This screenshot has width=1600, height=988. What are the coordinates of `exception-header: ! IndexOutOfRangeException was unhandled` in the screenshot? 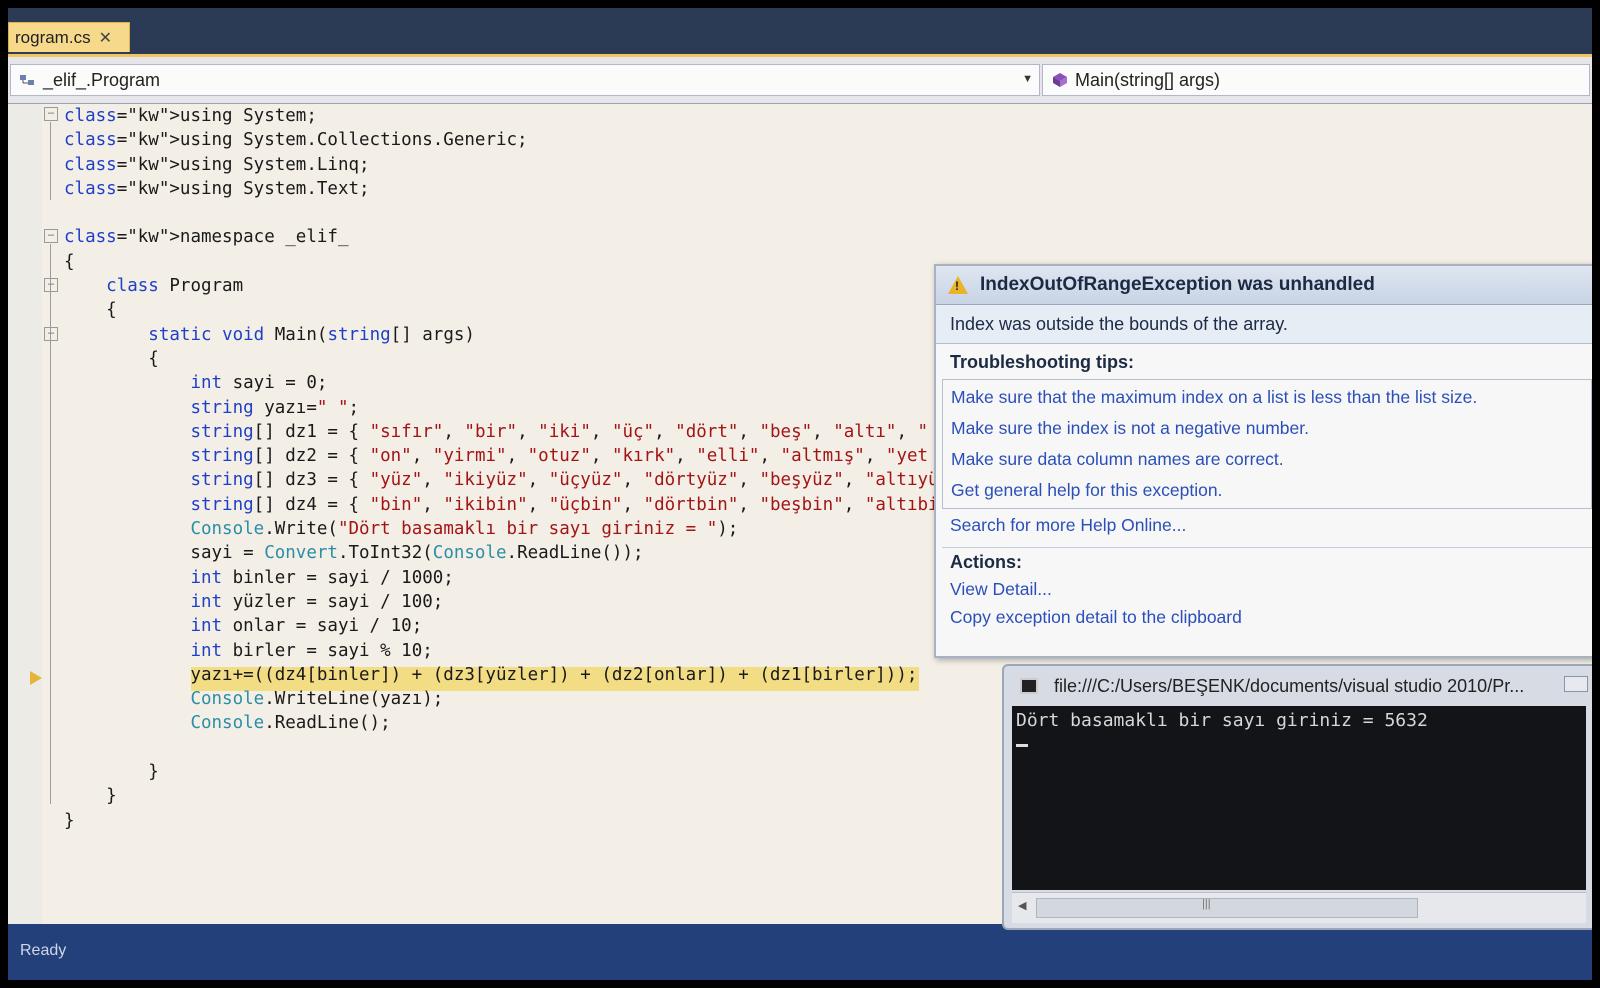 It's located at (1264, 285).